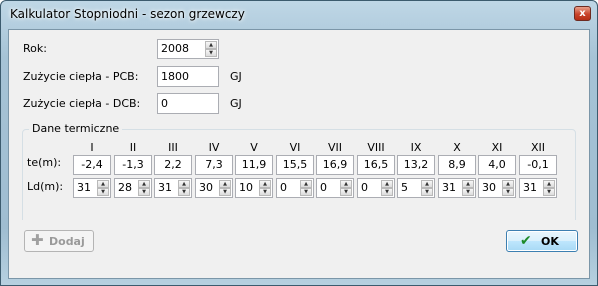 The width and height of the screenshot is (598, 286). What do you see at coordinates (295, 165) in the screenshot?
I see `te-input: 15,5` at bounding box center [295, 165].